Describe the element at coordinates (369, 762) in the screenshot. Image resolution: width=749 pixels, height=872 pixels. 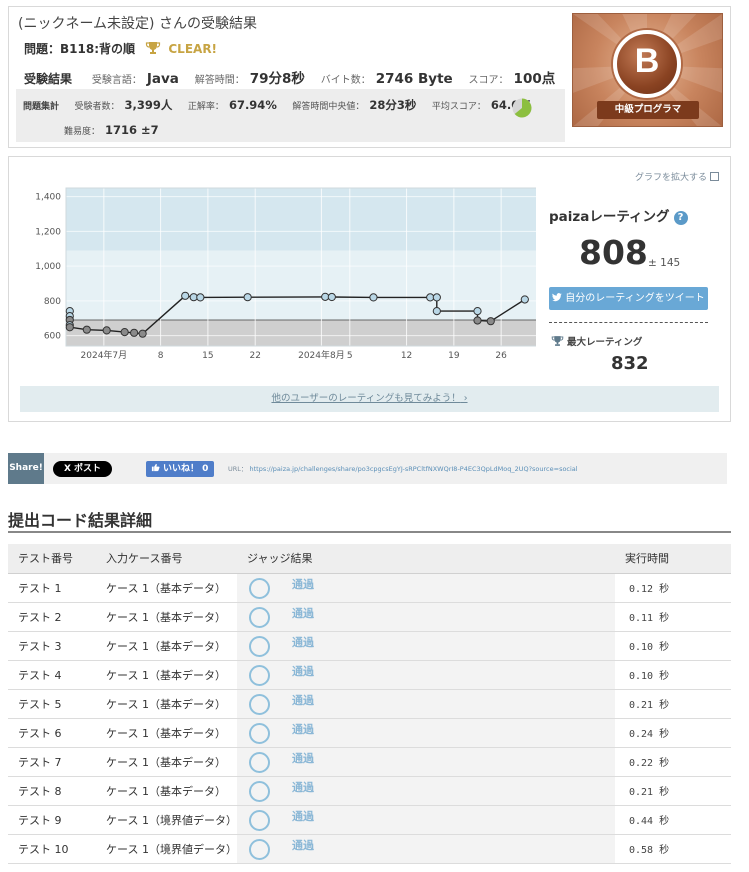
I see `table-row: テスト 7 ケース 1（基本データ） 通過 0.22 秒` at that location.